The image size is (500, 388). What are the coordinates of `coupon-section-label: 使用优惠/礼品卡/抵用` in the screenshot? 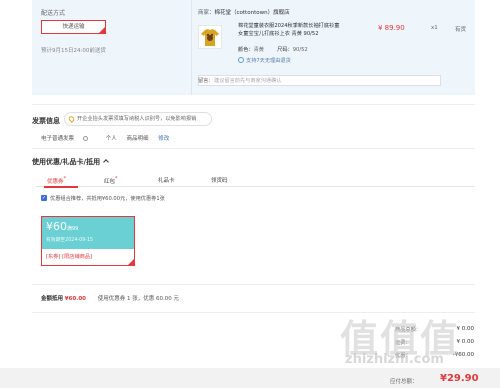 It's located at (66, 162).